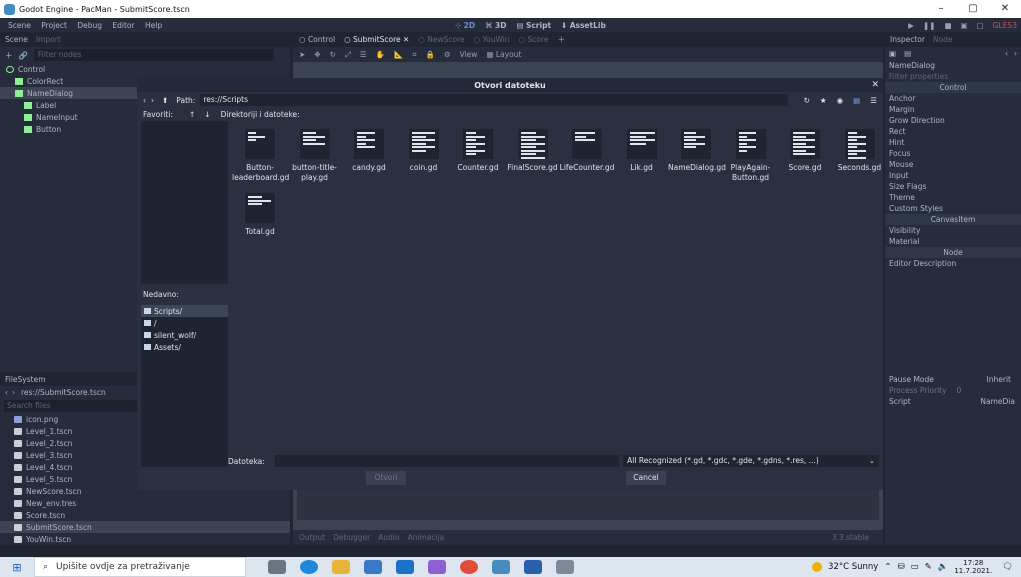 This screenshot has width=1021, height=577. What do you see at coordinates (533, 151) in the screenshot?
I see `file-item: FinalScore.gd` at bounding box center [533, 151].